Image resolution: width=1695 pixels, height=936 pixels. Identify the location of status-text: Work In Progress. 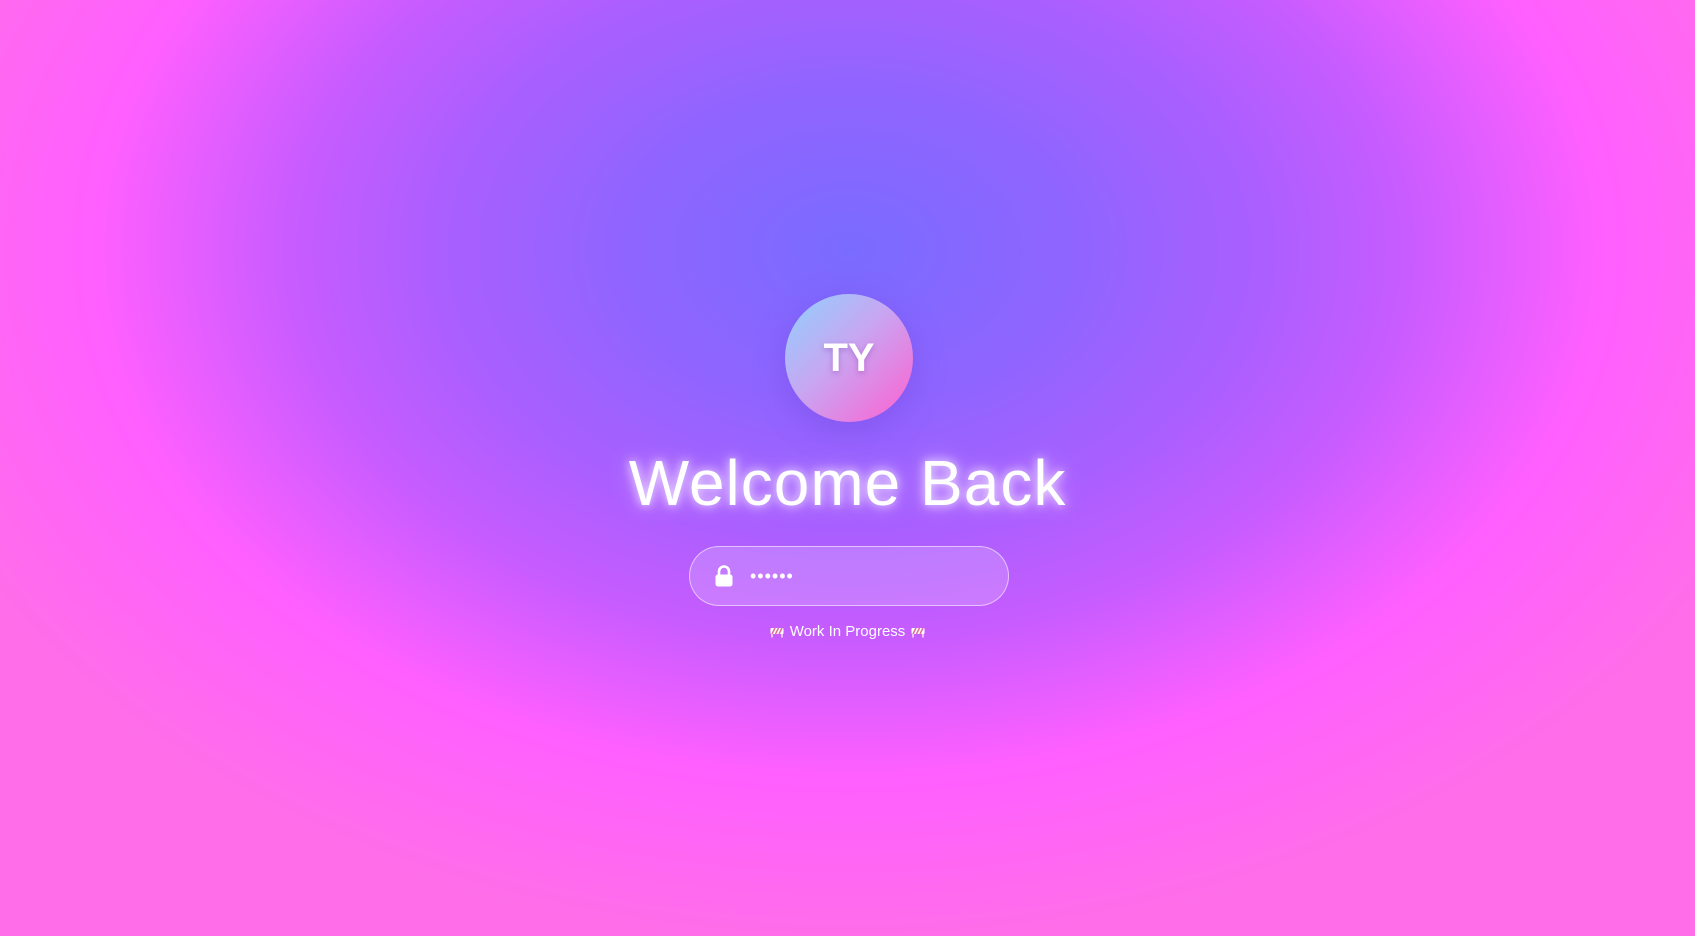
(847, 631).